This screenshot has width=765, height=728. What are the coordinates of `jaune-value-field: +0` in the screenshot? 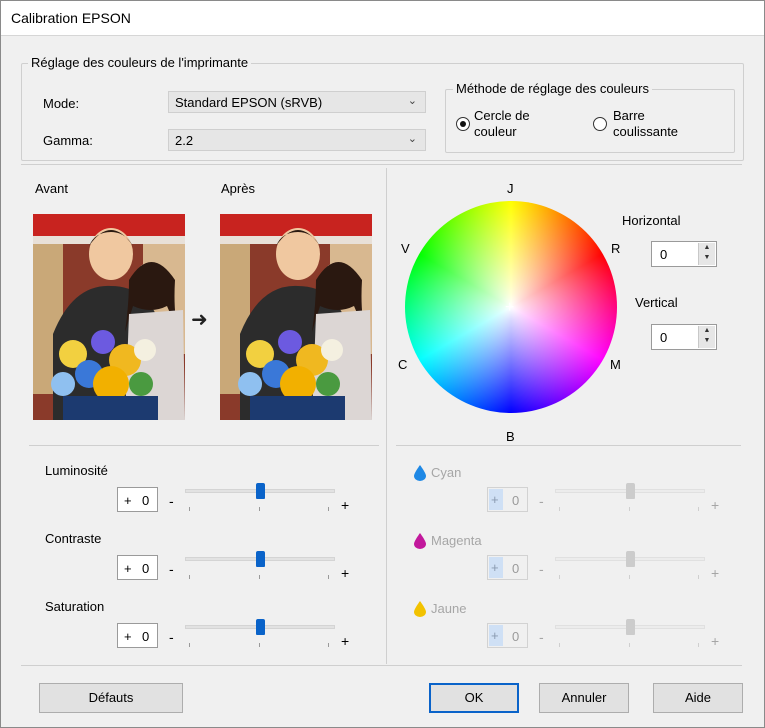 It's located at (507, 635).